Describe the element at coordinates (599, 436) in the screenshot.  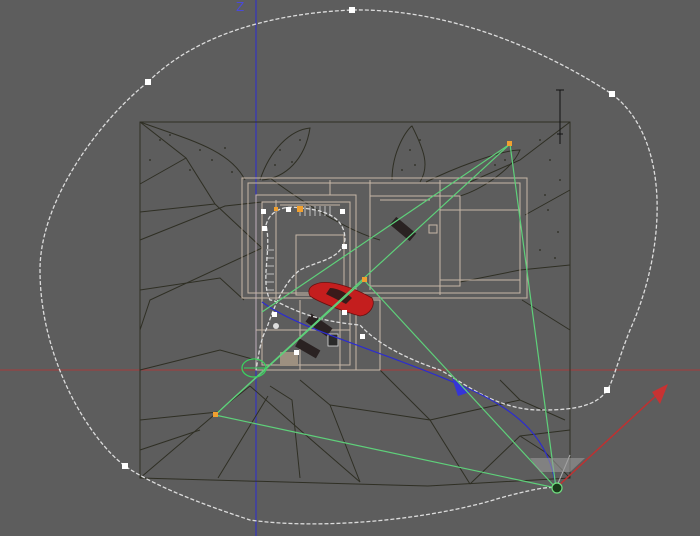
I see `move-gizmo` at that location.